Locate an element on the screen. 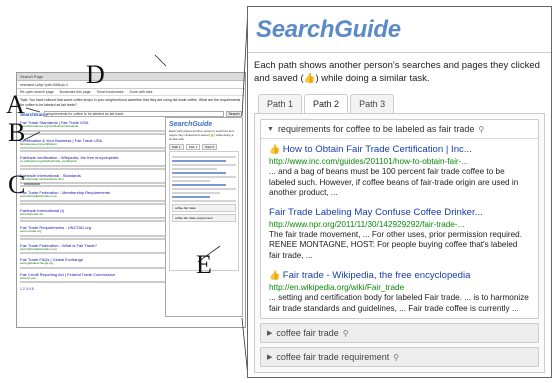 This screenshot has width=558, height=383. path-tabs: Path 1 Path 2 Path 3 is located at coordinates (401, 103).